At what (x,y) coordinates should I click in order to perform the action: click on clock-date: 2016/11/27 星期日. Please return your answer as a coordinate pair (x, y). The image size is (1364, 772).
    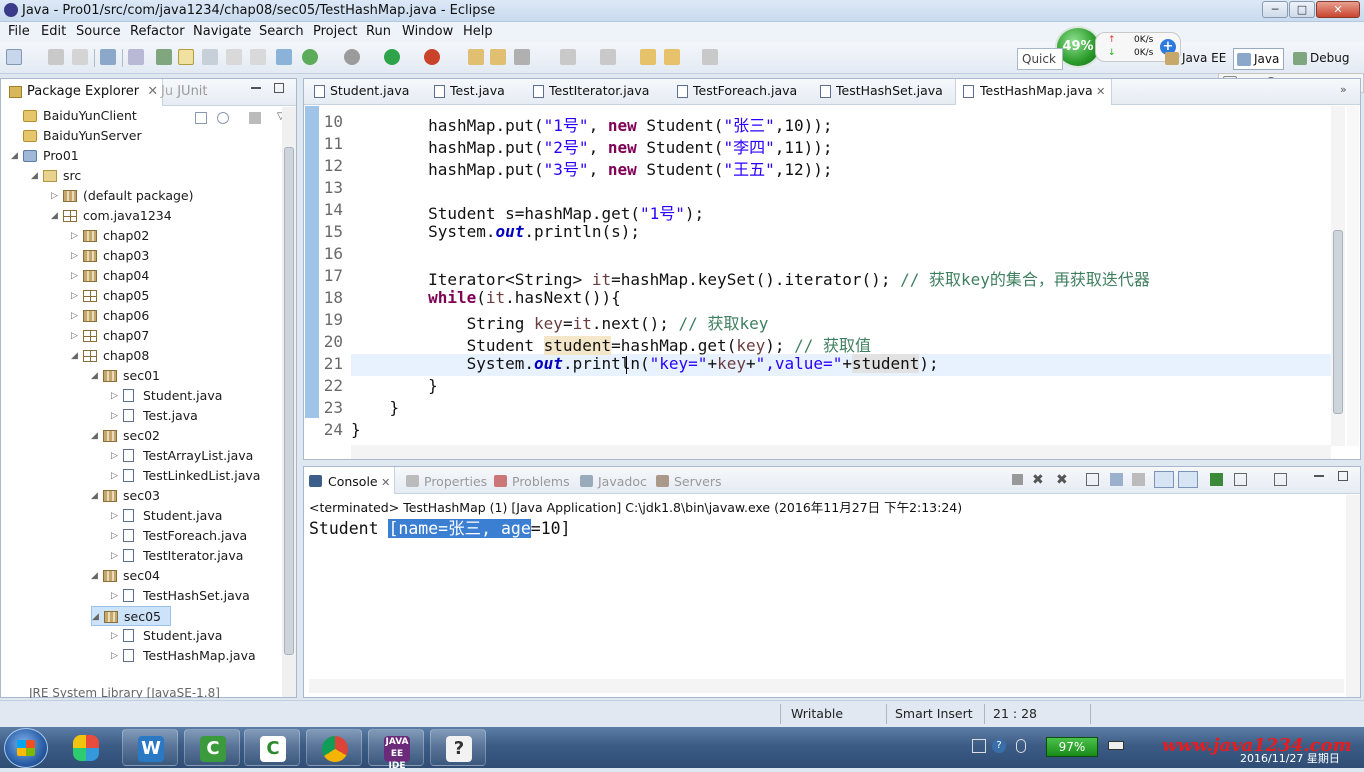
    Looking at the image, I should click on (1290, 758).